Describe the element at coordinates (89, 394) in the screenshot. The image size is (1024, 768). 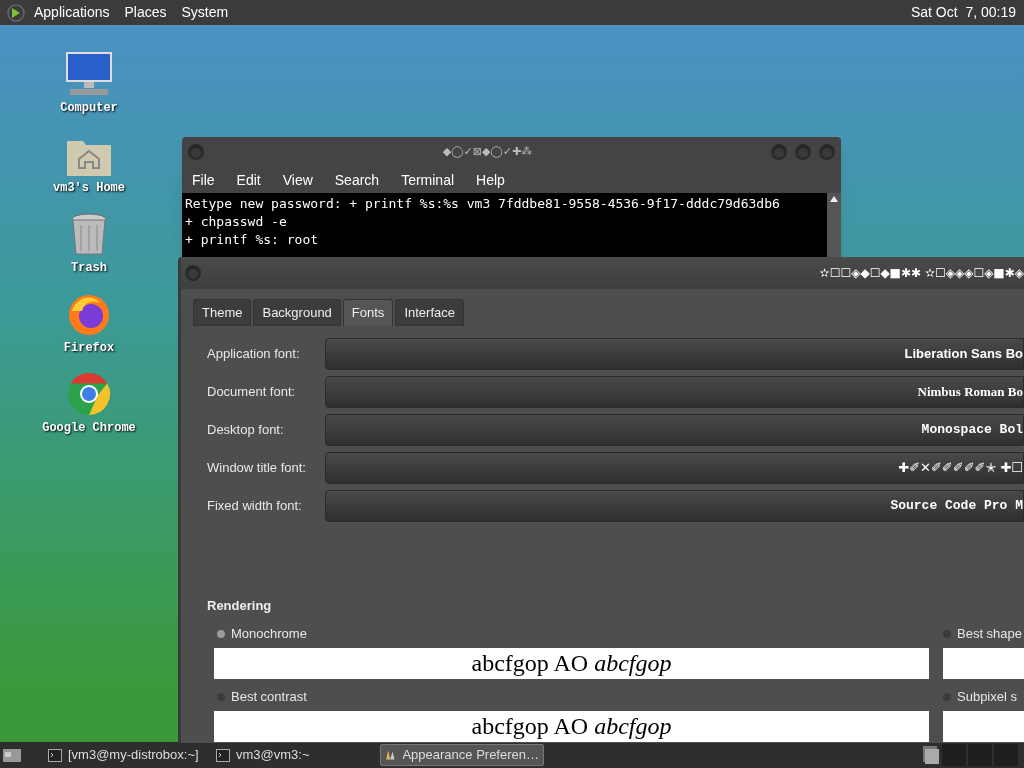
I see `browser-icon` at that location.